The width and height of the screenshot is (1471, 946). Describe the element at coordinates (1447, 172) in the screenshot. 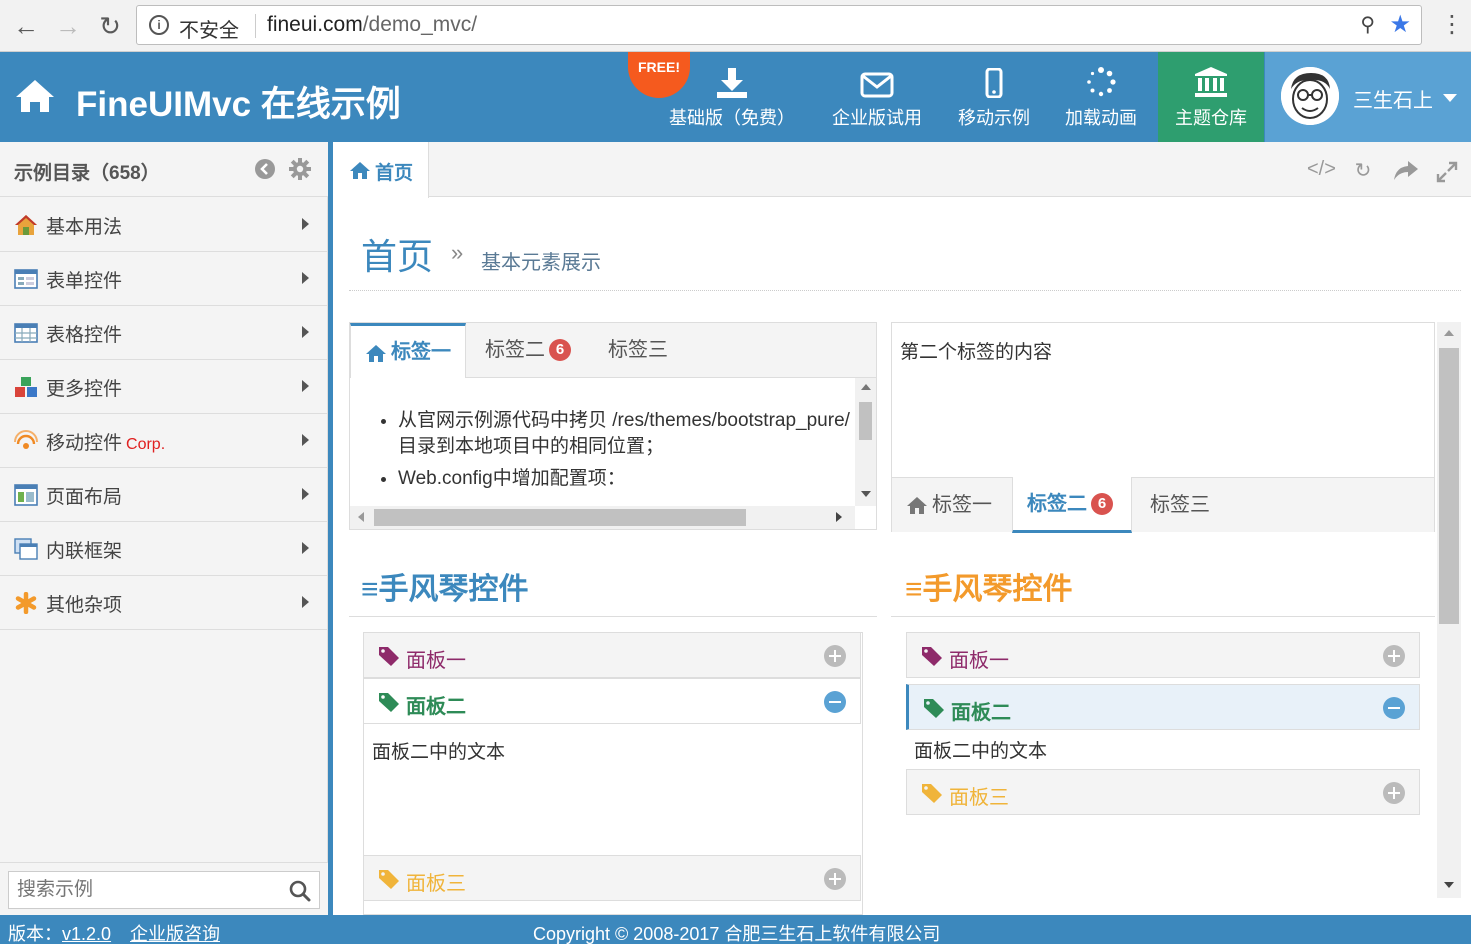

I see `fullscreen-icon` at that location.